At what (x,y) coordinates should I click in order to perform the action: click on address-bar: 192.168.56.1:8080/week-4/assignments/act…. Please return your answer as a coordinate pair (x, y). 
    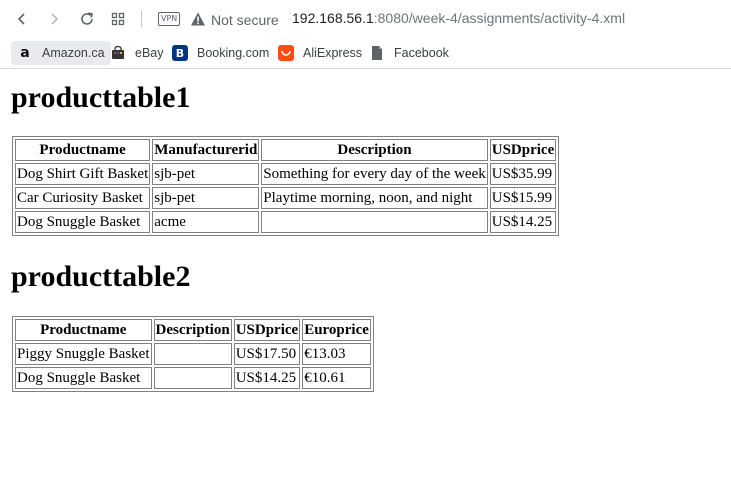
    Looking at the image, I should click on (458, 18).